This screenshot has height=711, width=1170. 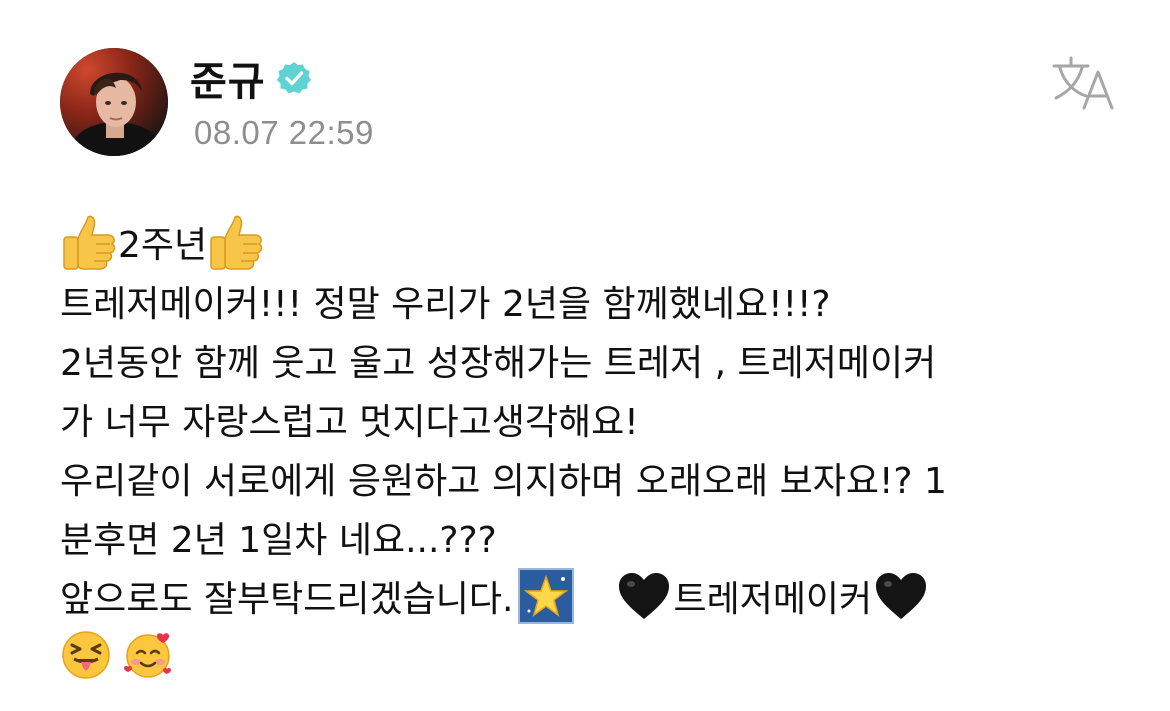 I want to click on post-line-5: 우리같이 서로에게 응원하고 의지하며 오래오래 보자요!? 1, so click(x=503, y=481).